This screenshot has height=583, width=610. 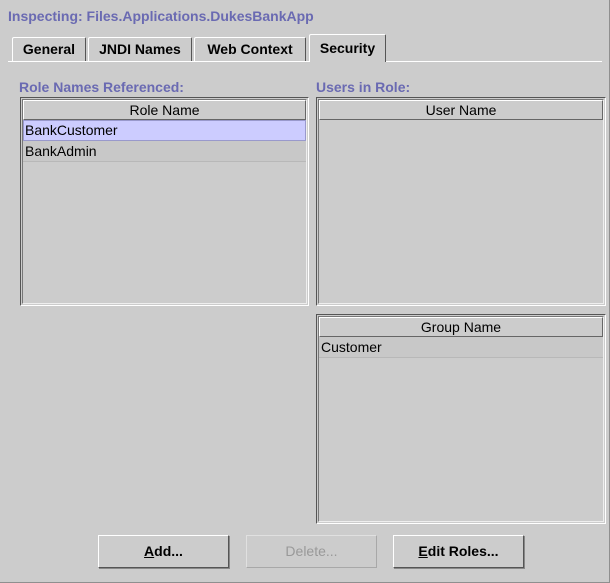 I want to click on tab-security: Security, so click(x=347, y=48).